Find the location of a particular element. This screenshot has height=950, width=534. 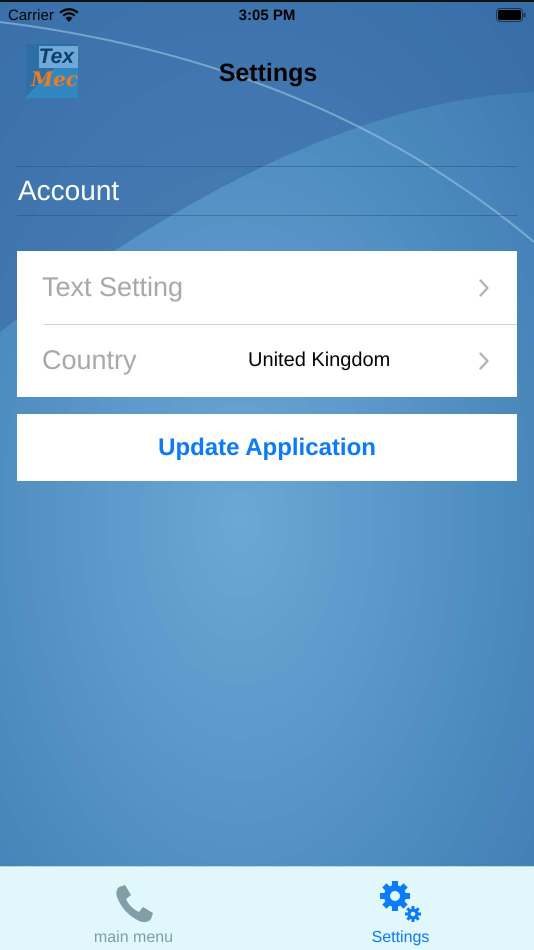

section-header: Account is located at coordinates (68, 191).